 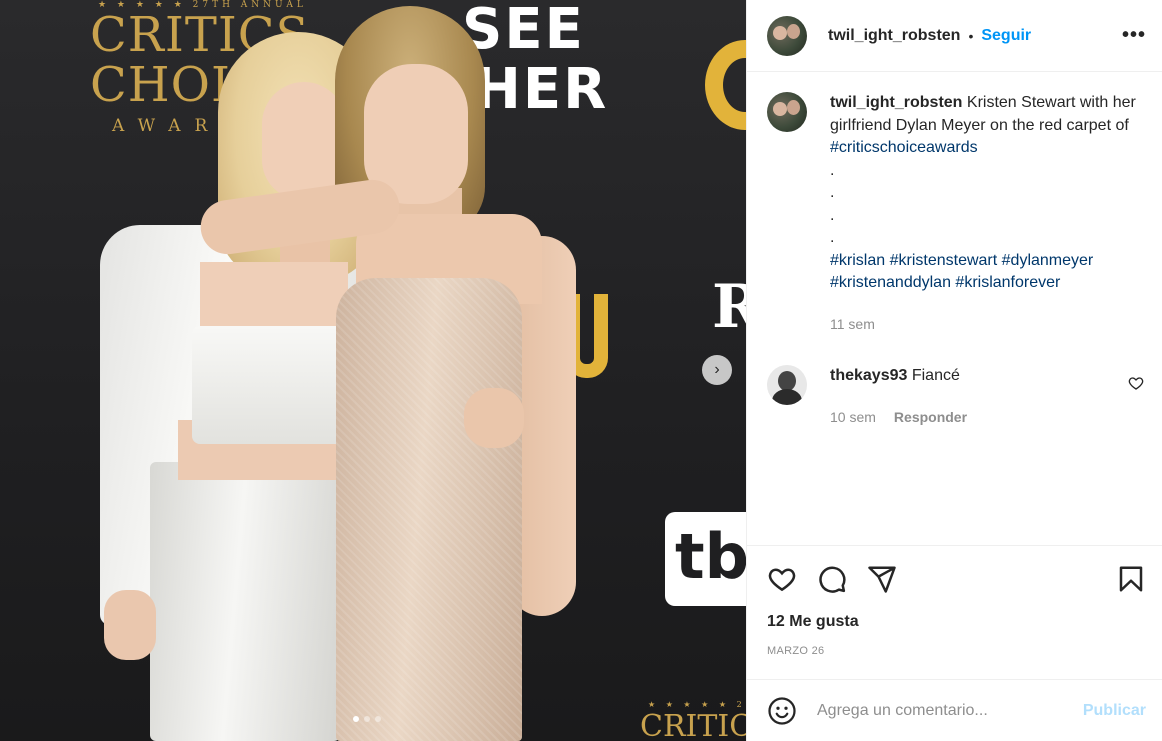 What do you see at coordinates (904, 147) in the screenshot?
I see `caption-hashtag: #criticschoiceawards` at bounding box center [904, 147].